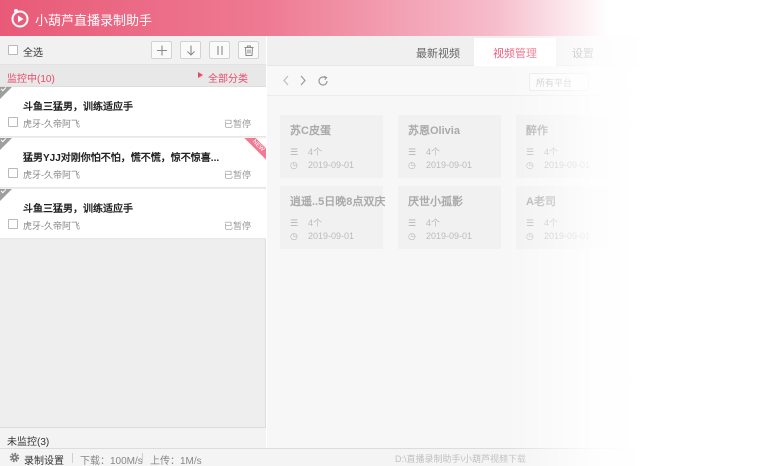 The height and width of the screenshot is (466, 760). I want to click on pause-button, so click(219, 50).